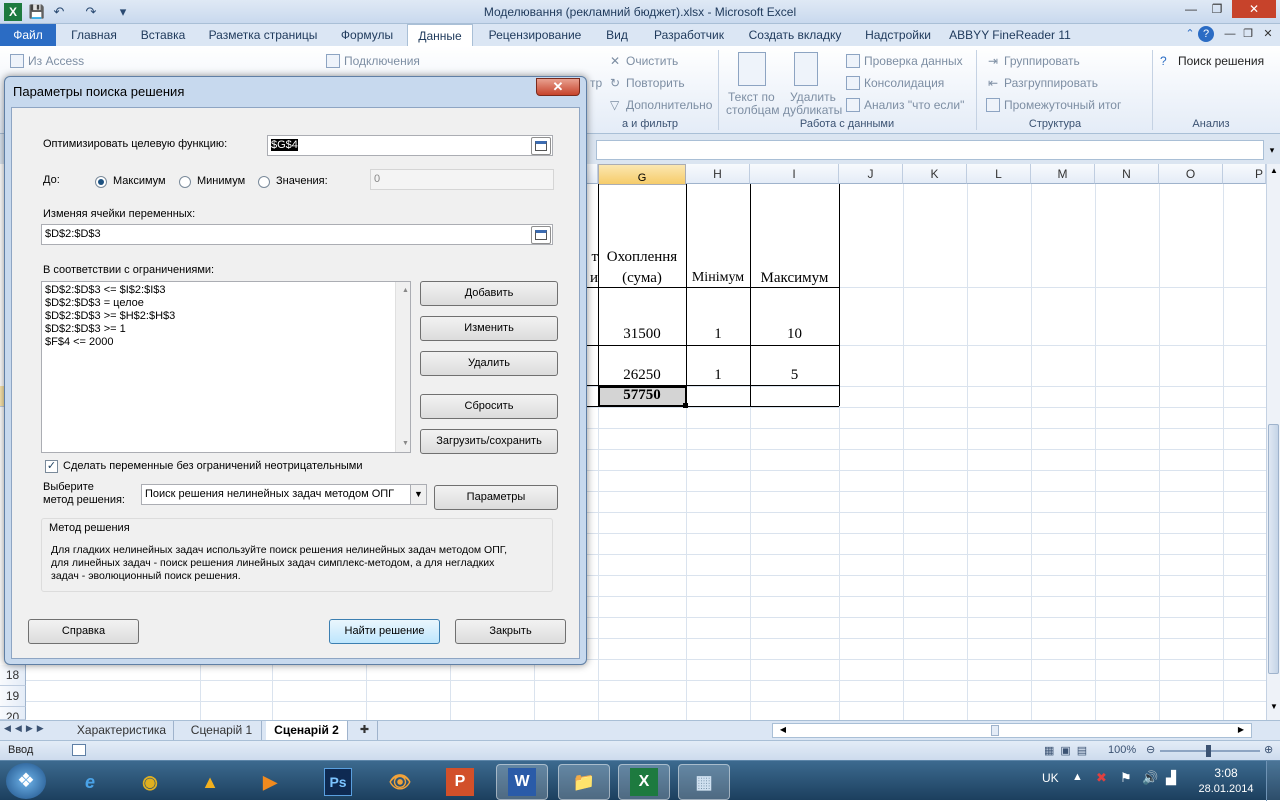 This screenshot has width=1280, height=801. What do you see at coordinates (365, 730) in the screenshot?
I see `new-sheet-icon: ✚` at bounding box center [365, 730].